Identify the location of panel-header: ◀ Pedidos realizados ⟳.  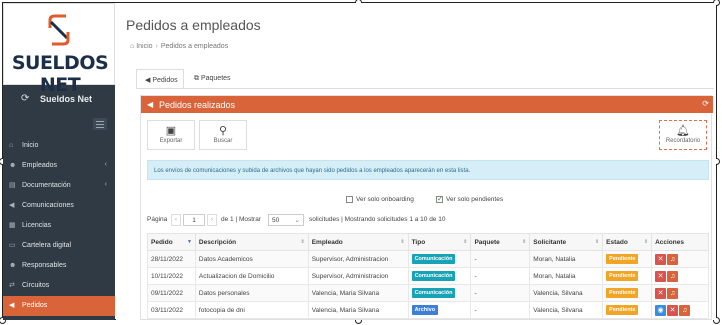
(427, 104).